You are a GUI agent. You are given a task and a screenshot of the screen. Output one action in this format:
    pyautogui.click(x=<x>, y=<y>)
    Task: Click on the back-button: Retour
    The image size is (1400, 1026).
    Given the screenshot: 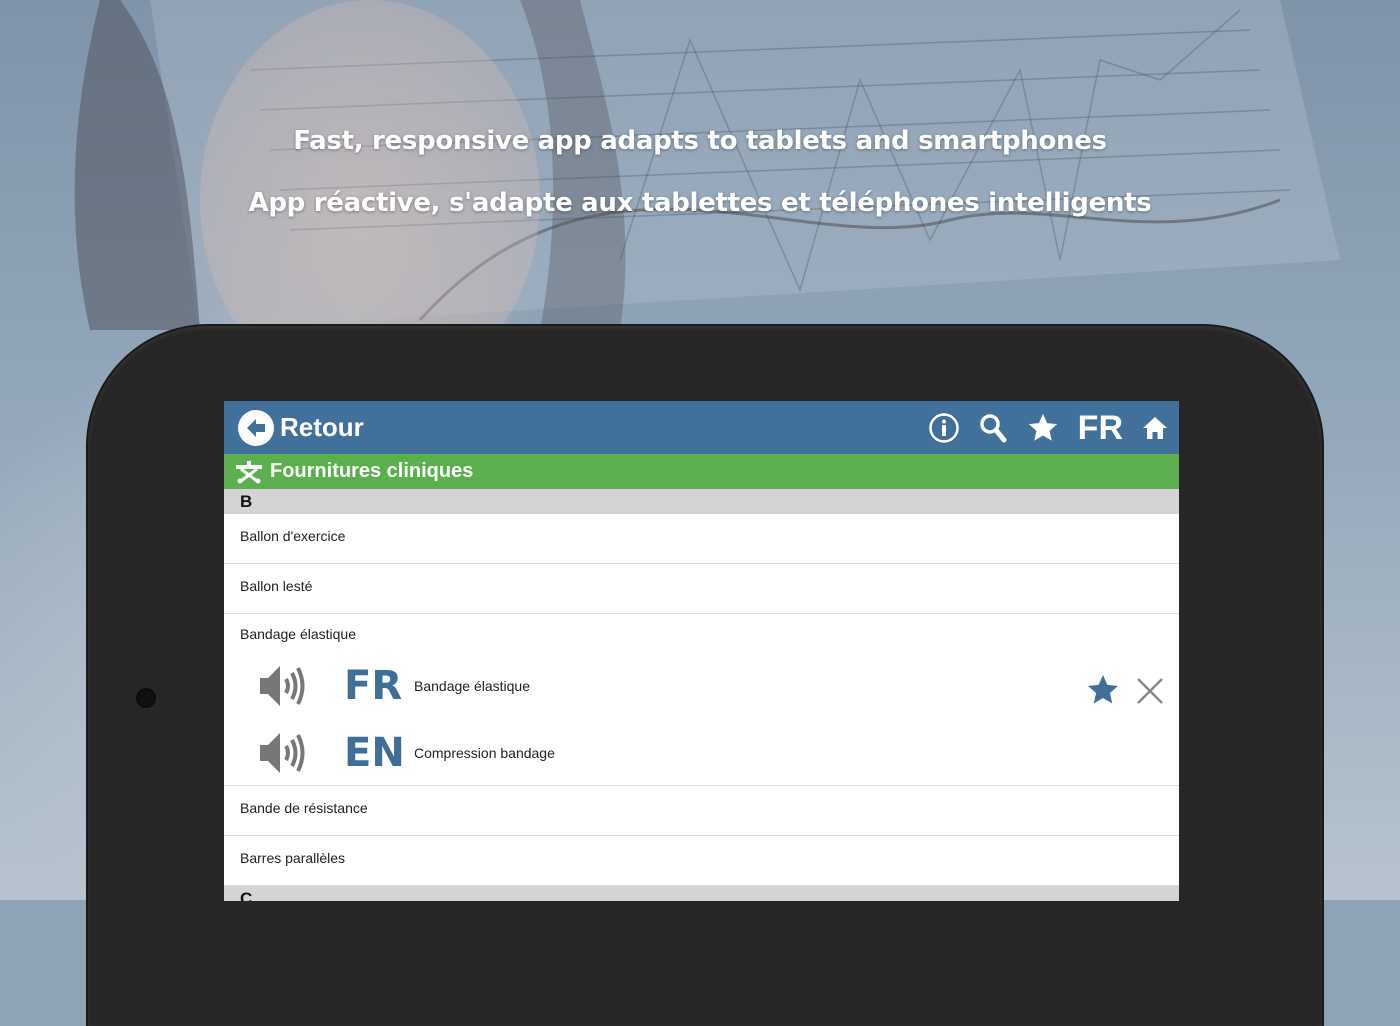 What is the action you would take?
    pyautogui.click(x=301, y=427)
    